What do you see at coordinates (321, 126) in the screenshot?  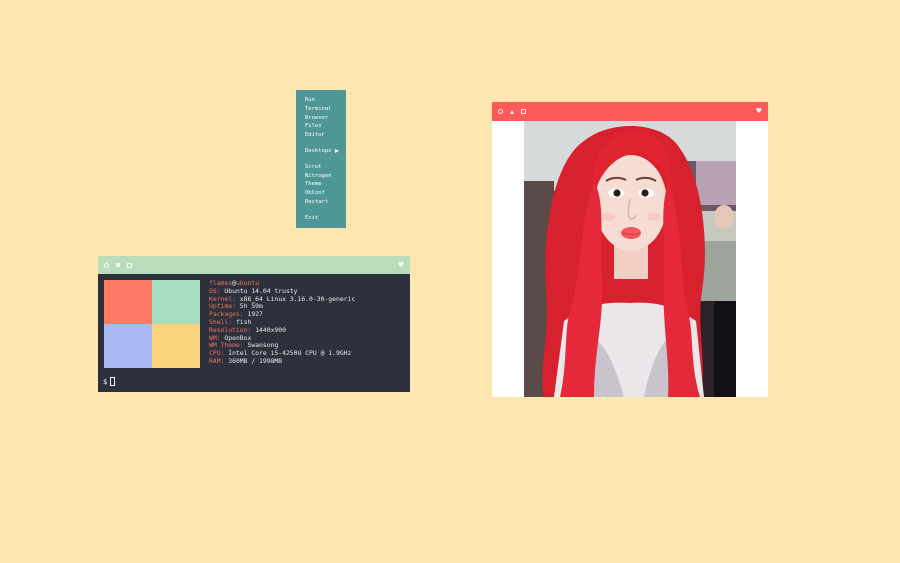 I see `menu-item-files: Files` at bounding box center [321, 126].